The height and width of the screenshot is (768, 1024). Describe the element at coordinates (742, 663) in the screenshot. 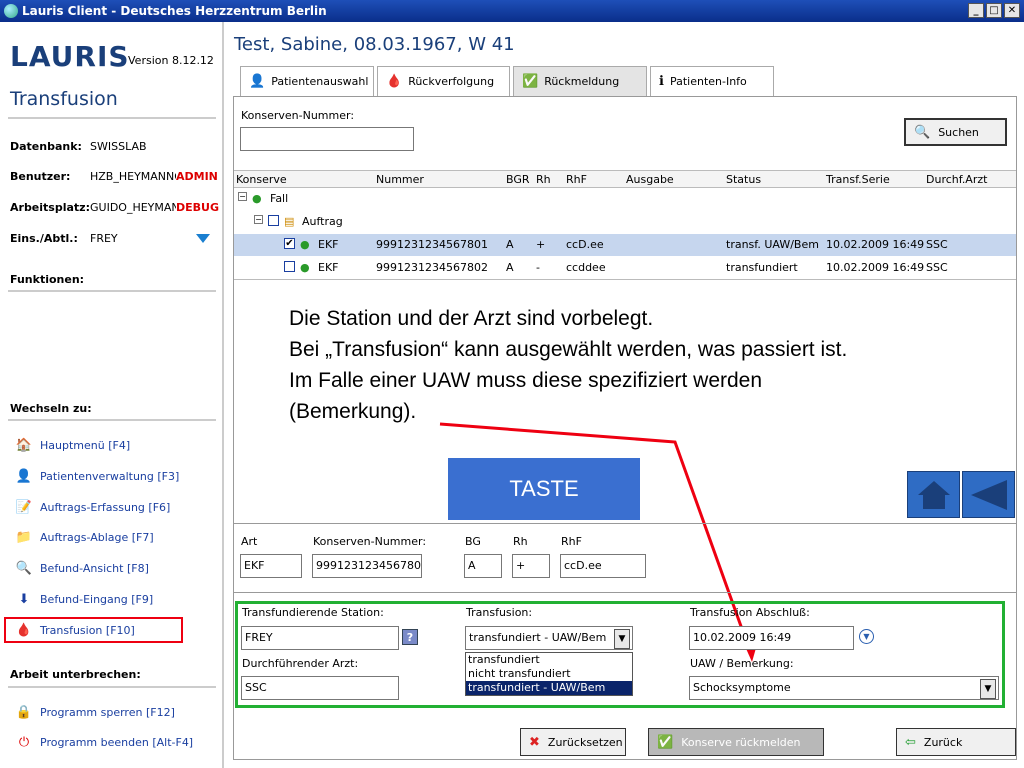

I see `uaw-label: UAW / Bemerkung:` at that location.